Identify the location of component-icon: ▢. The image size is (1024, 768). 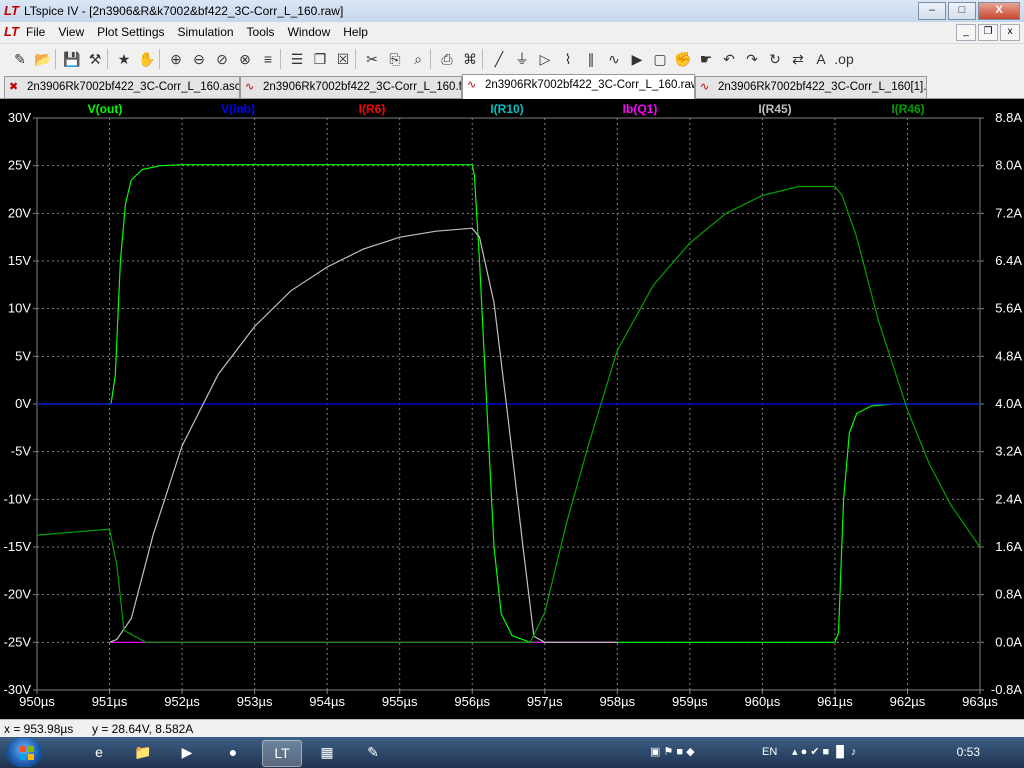
(660, 59).